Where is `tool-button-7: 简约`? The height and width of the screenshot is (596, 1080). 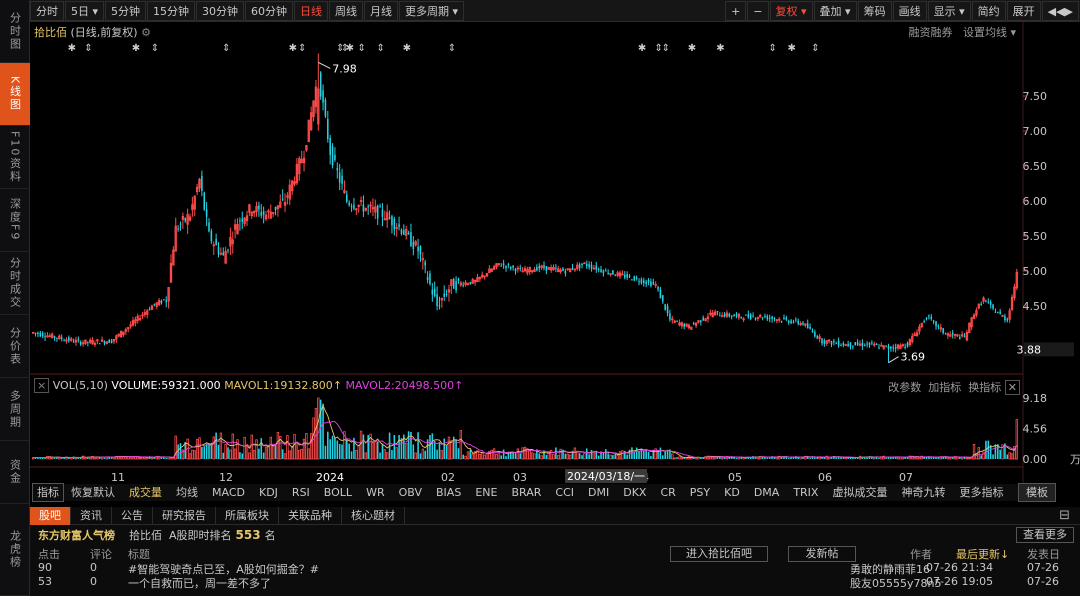
tool-button-7: 简约 is located at coordinates (988, 11).